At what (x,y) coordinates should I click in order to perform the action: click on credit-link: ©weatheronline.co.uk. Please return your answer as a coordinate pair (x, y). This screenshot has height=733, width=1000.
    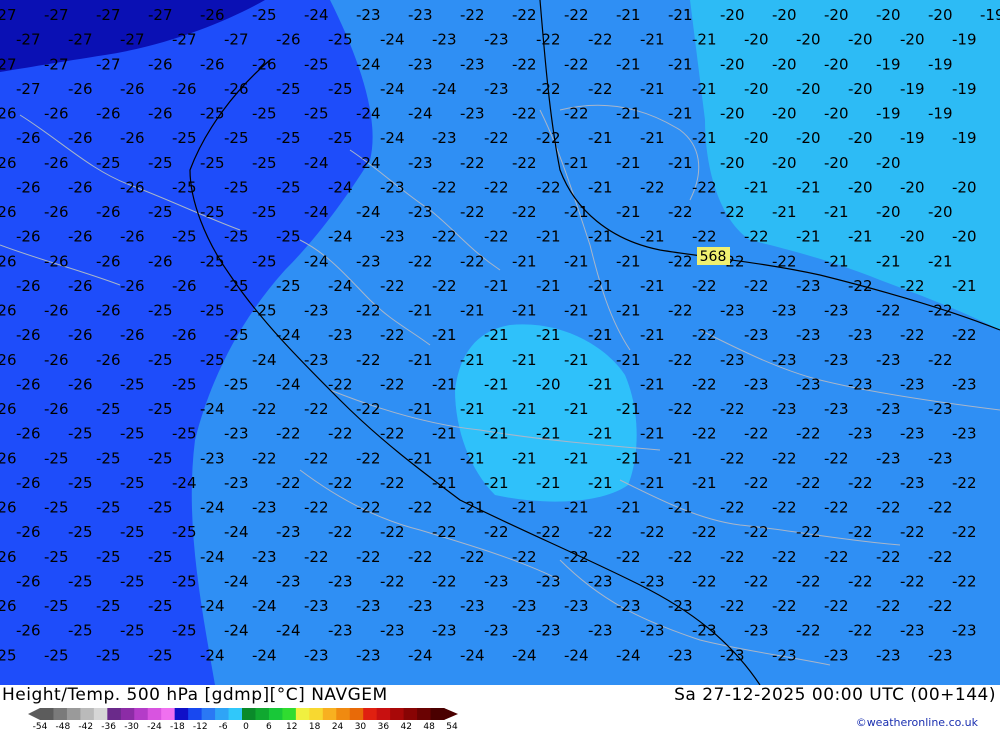
    Looking at the image, I should click on (917, 722).